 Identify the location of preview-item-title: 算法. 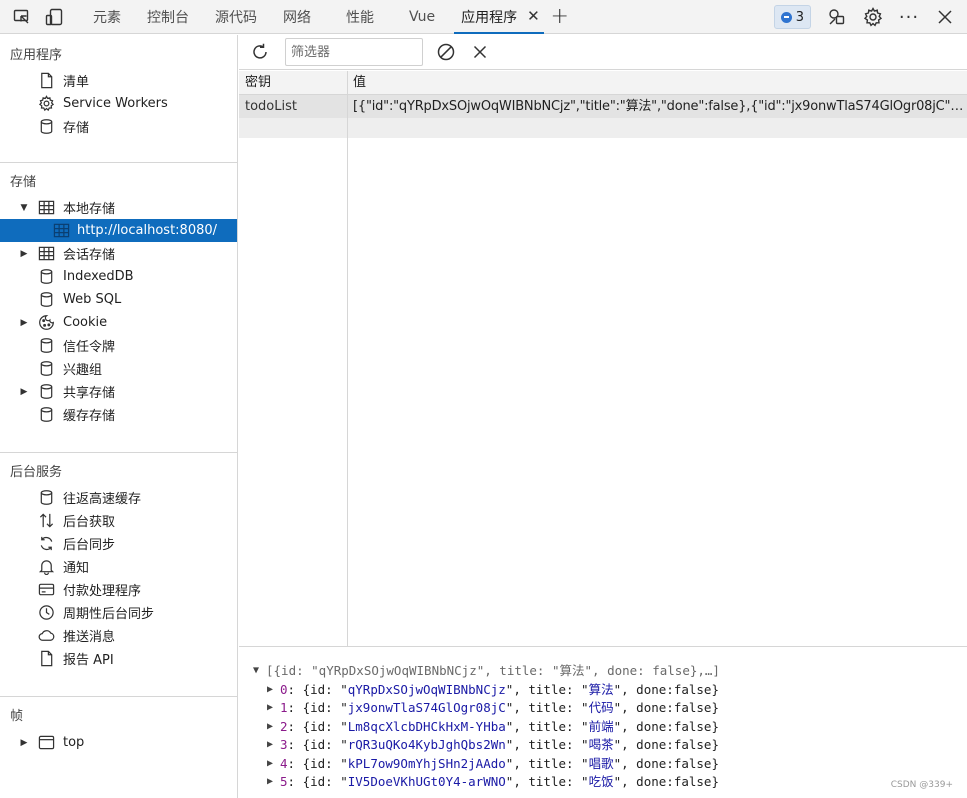
(601, 689).